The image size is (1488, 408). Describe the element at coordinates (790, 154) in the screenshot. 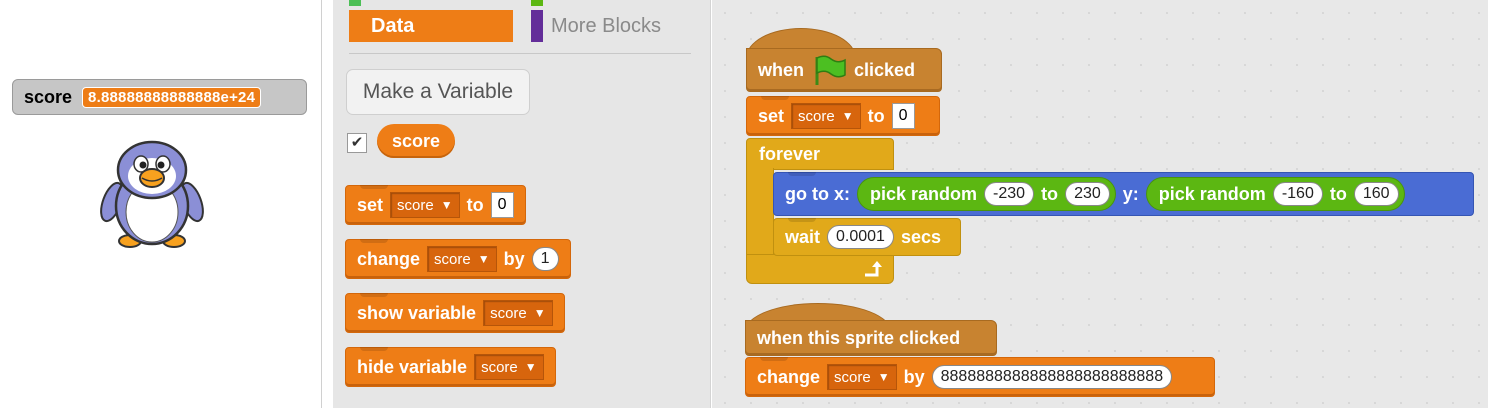

I see `forever-label: forever` at that location.